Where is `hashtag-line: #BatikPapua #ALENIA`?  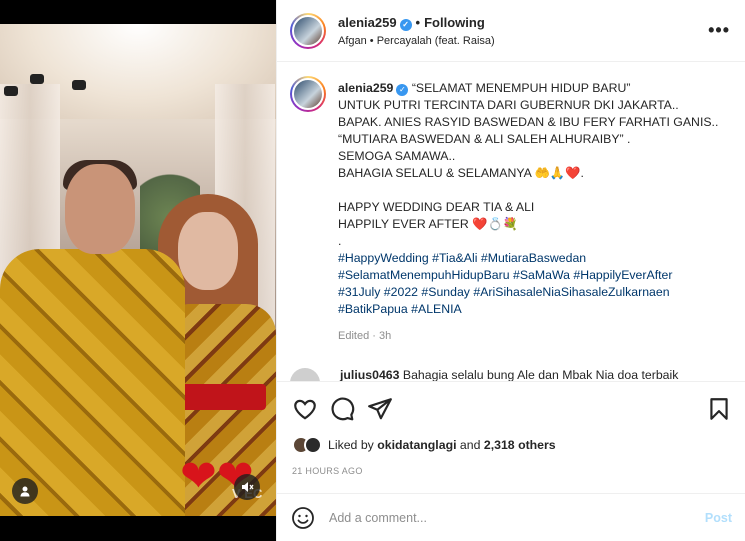
hashtag-line: #BatikPapua #ALENIA is located at coordinates (533, 309).